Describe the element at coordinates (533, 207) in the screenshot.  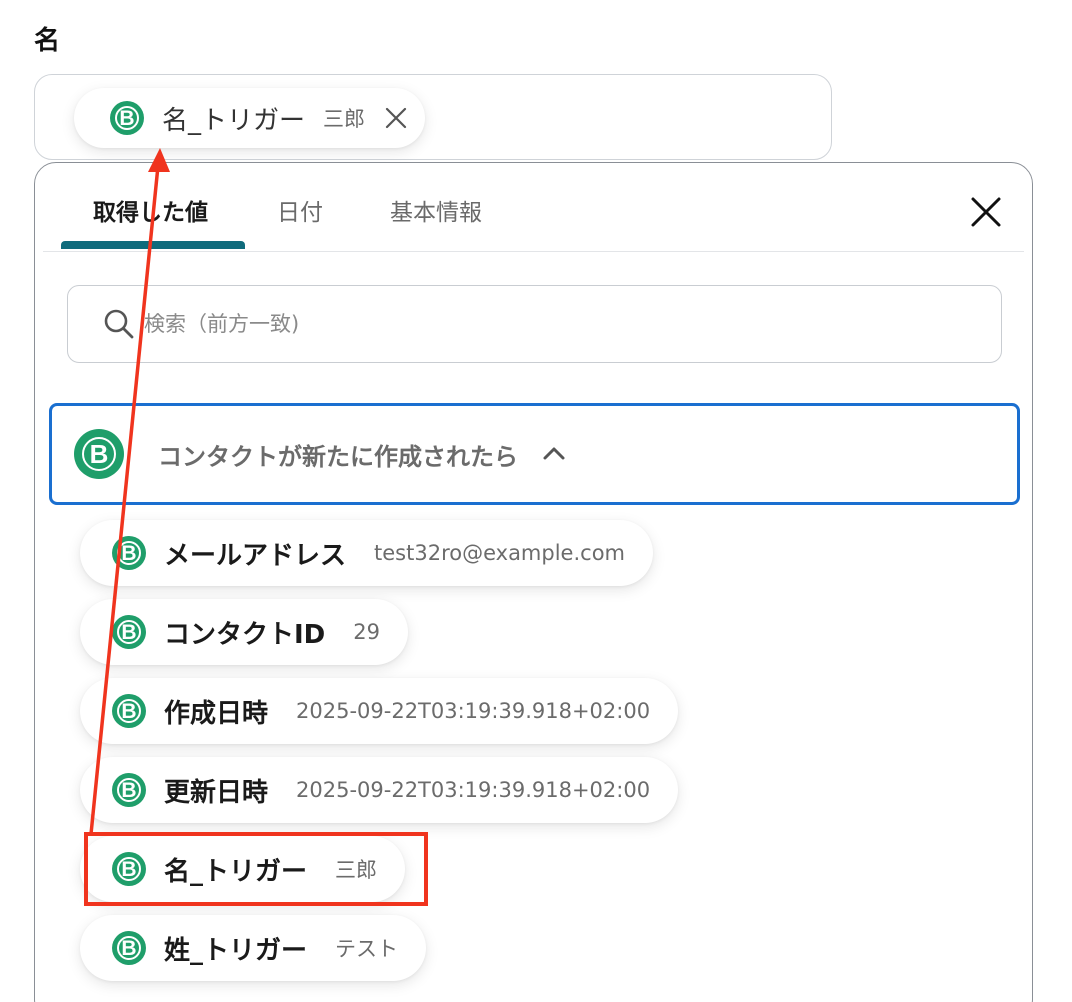
I see `tab-bar: 取得した値 日付 基本情報` at that location.